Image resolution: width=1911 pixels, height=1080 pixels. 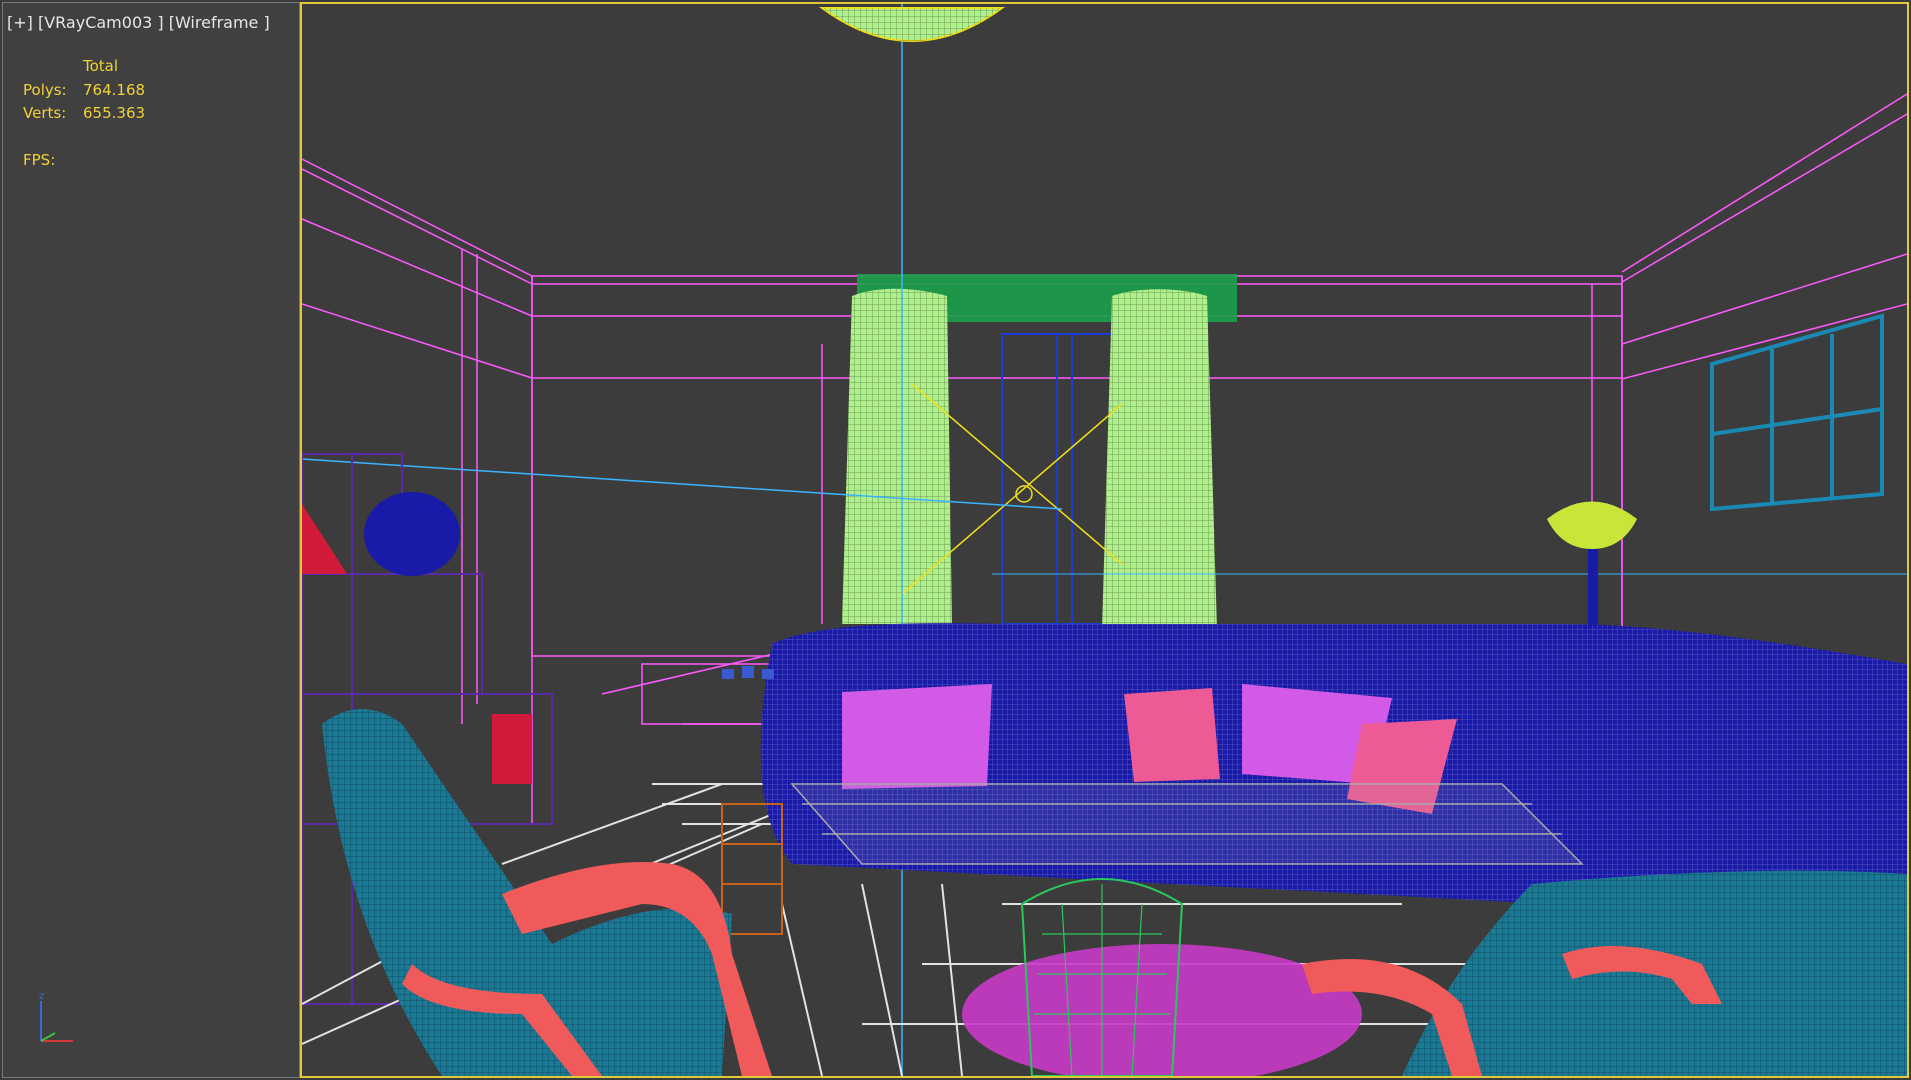 I want to click on polys-label: Polys:, so click(x=45, y=90).